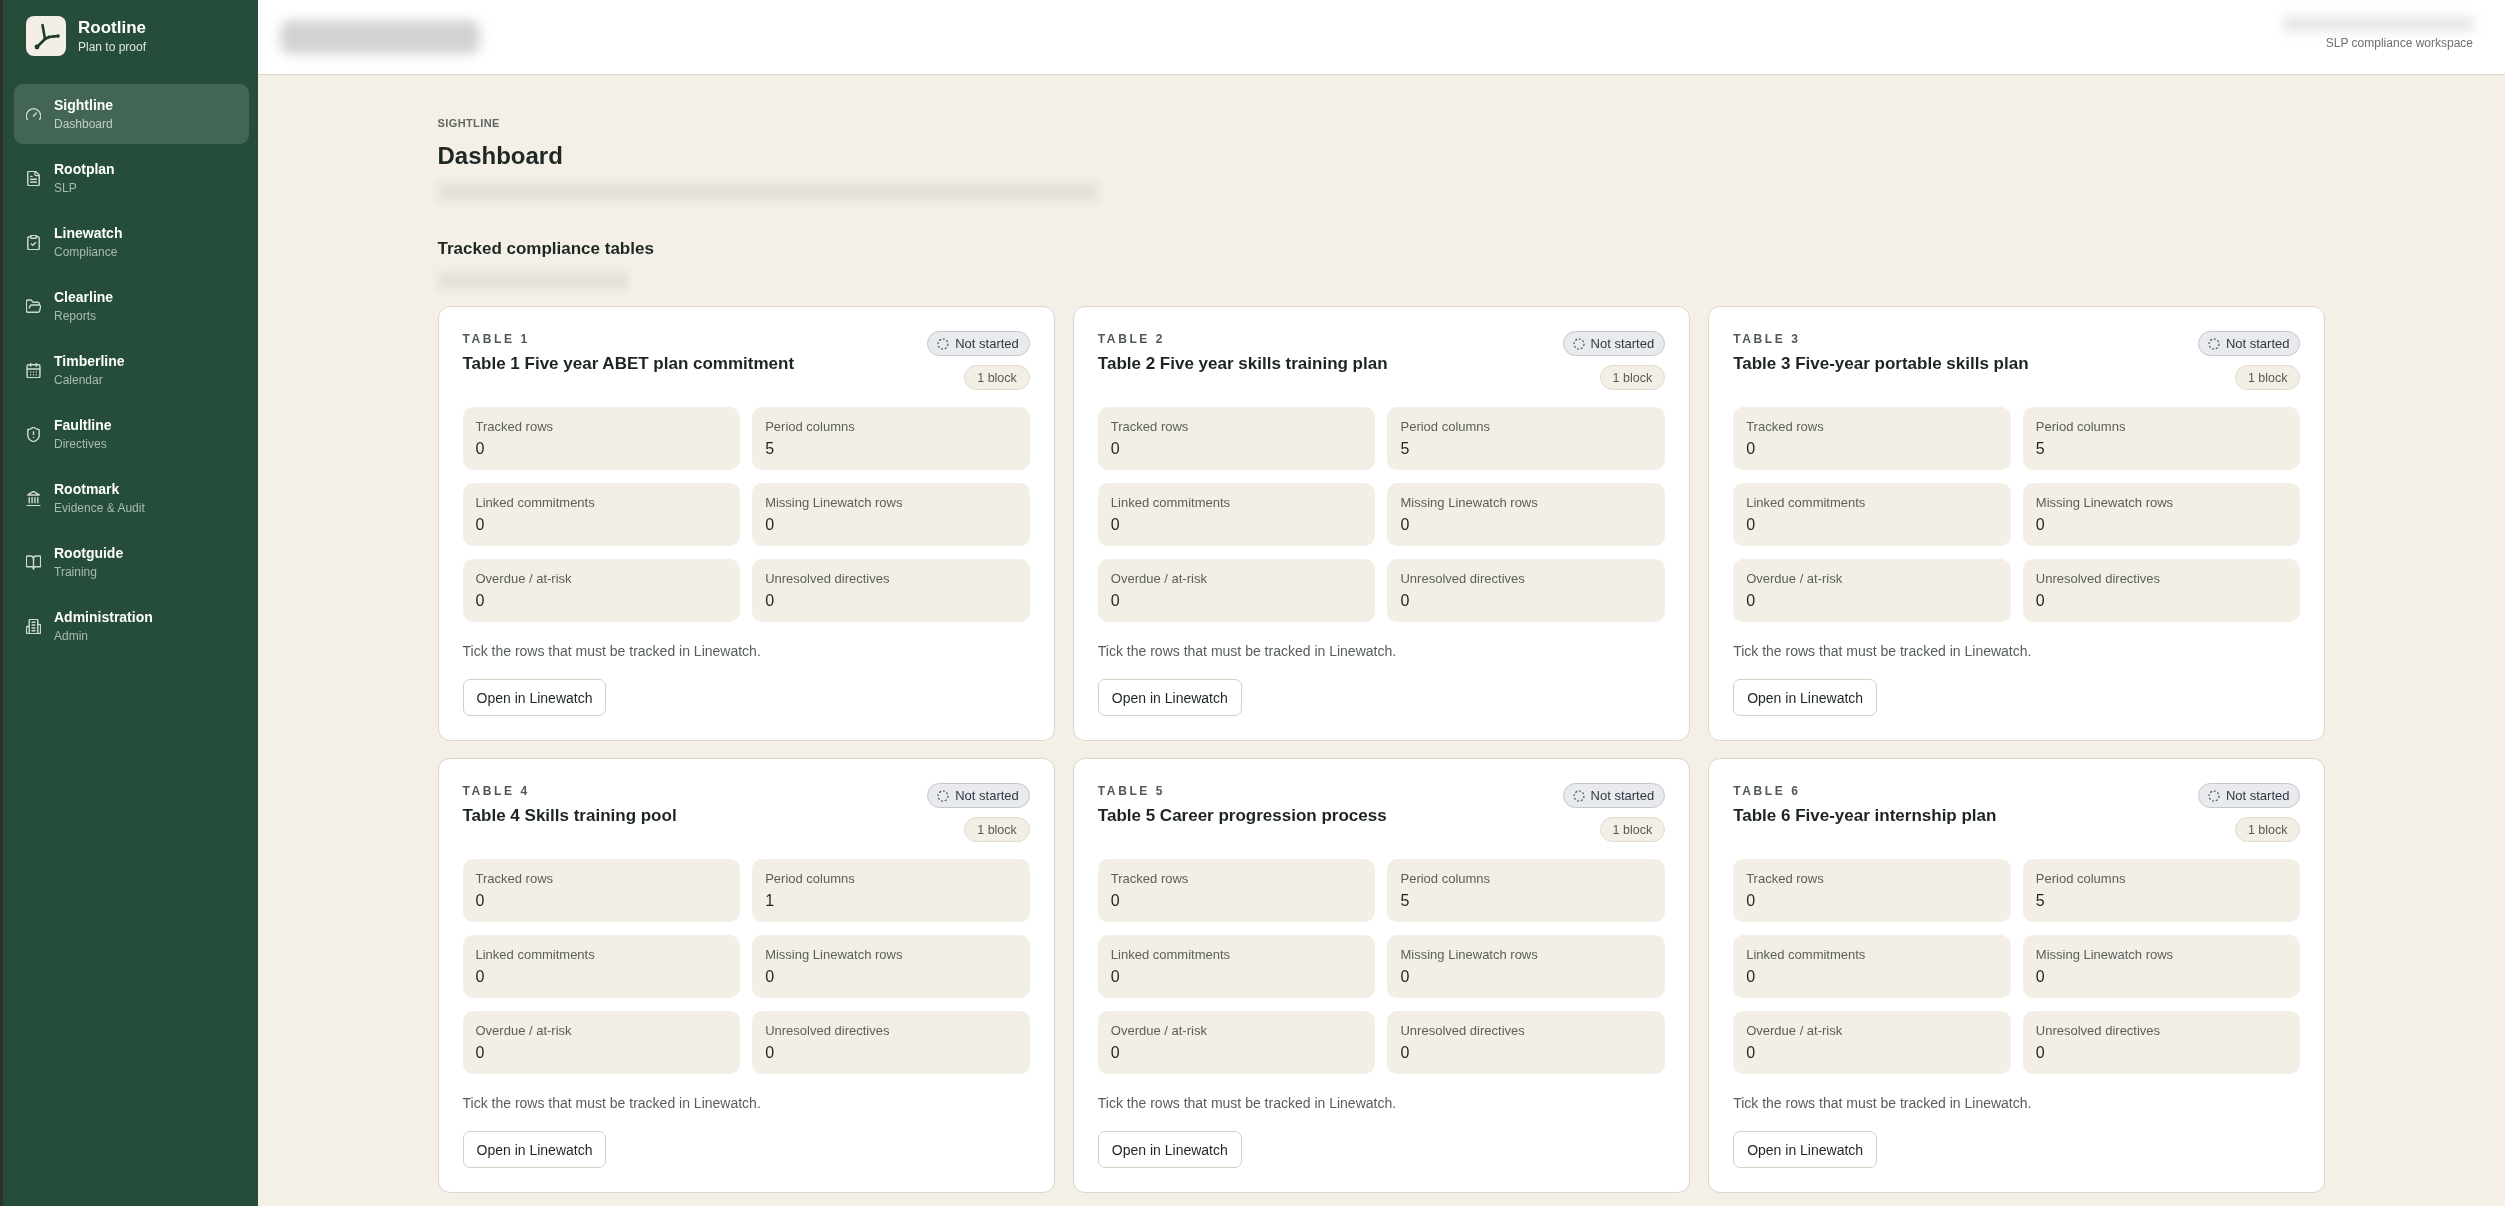 The width and height of the screenshot is (2505, 1206). What do you see at coordinates (1131, 339) in the screenshot?
I see `table-number-label: TABLE 2` at bounding box center [1131, 339].